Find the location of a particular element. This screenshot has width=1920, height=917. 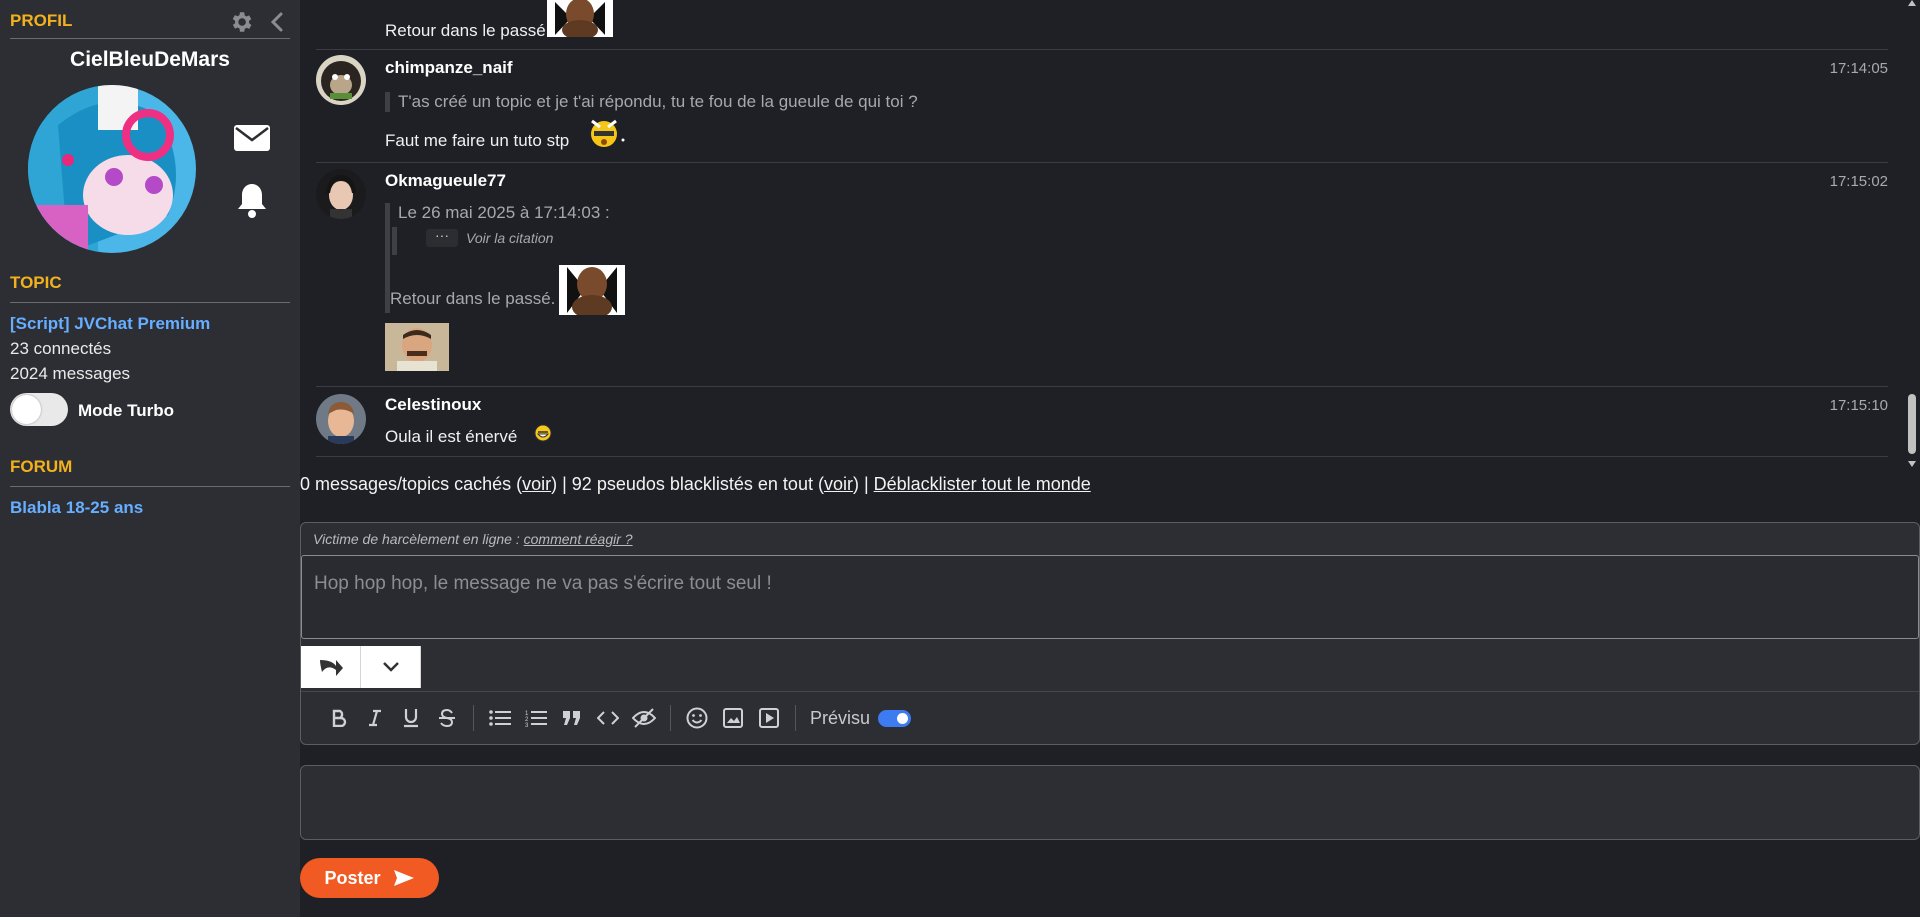

message-scrollbar is located at coordinates (1912, 235).